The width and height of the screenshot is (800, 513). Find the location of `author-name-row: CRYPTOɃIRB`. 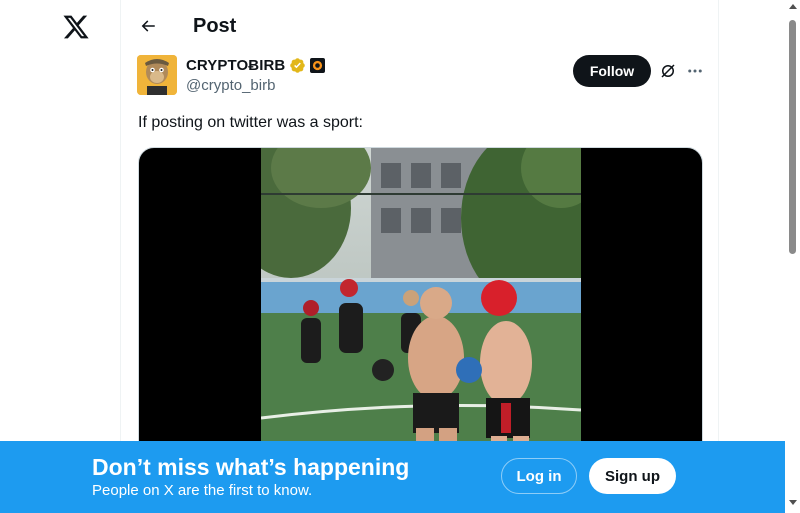

author-name-row: CRYPTOɃIRB is located at coordinates (256, 65).